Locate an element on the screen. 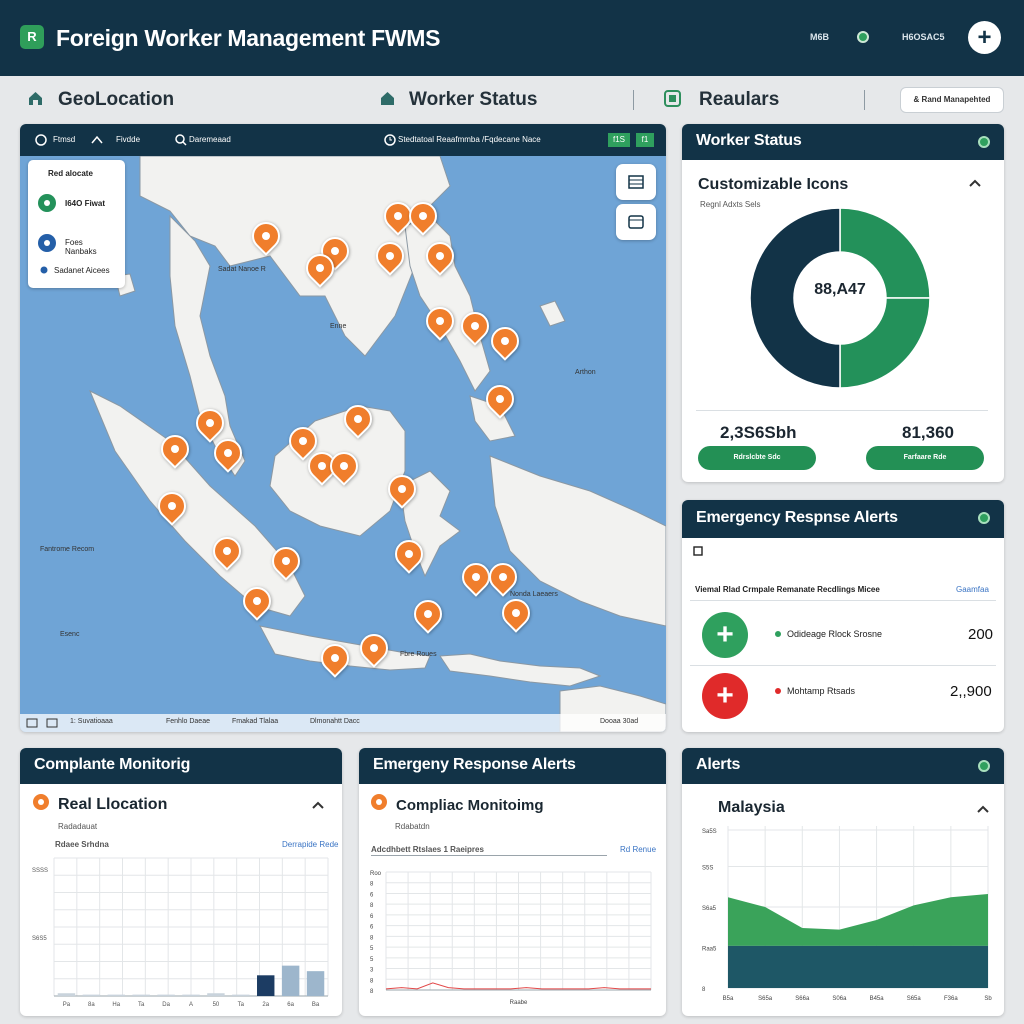 Image resolution: width=1024 pixels, height=1024 pixels. x-tick-label: Sb is located at coordinates (988, 999).